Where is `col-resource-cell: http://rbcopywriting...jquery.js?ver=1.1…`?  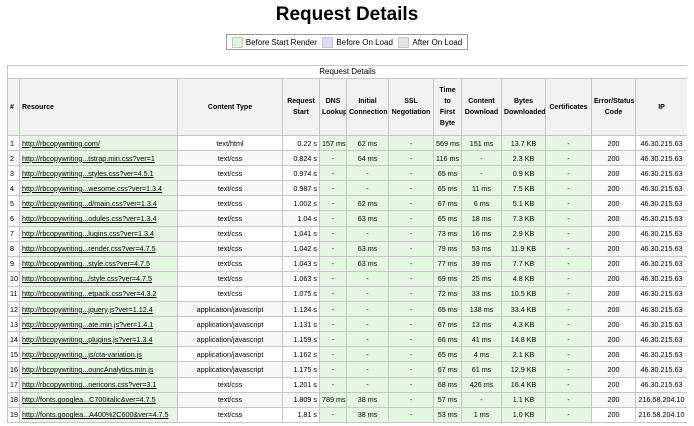 col-resource-cell: http://rbcopywriting...jquery.js?ver=1.1… is located at coordinates (98, 309).